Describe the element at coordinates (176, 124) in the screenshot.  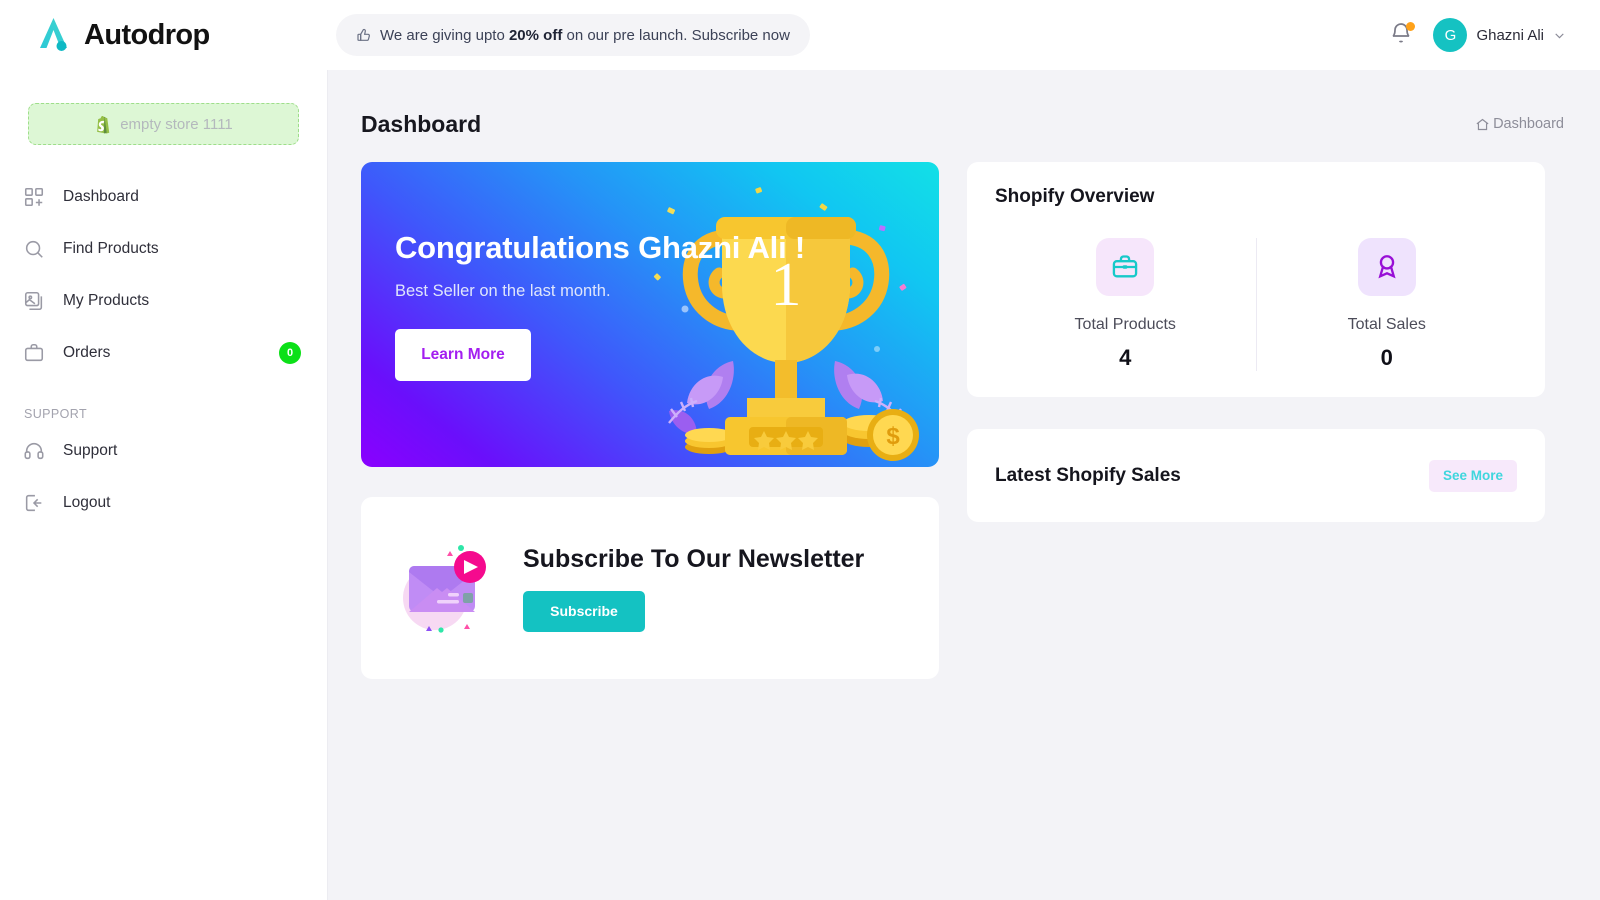
I see `store-name: empty store 1111` at that location.